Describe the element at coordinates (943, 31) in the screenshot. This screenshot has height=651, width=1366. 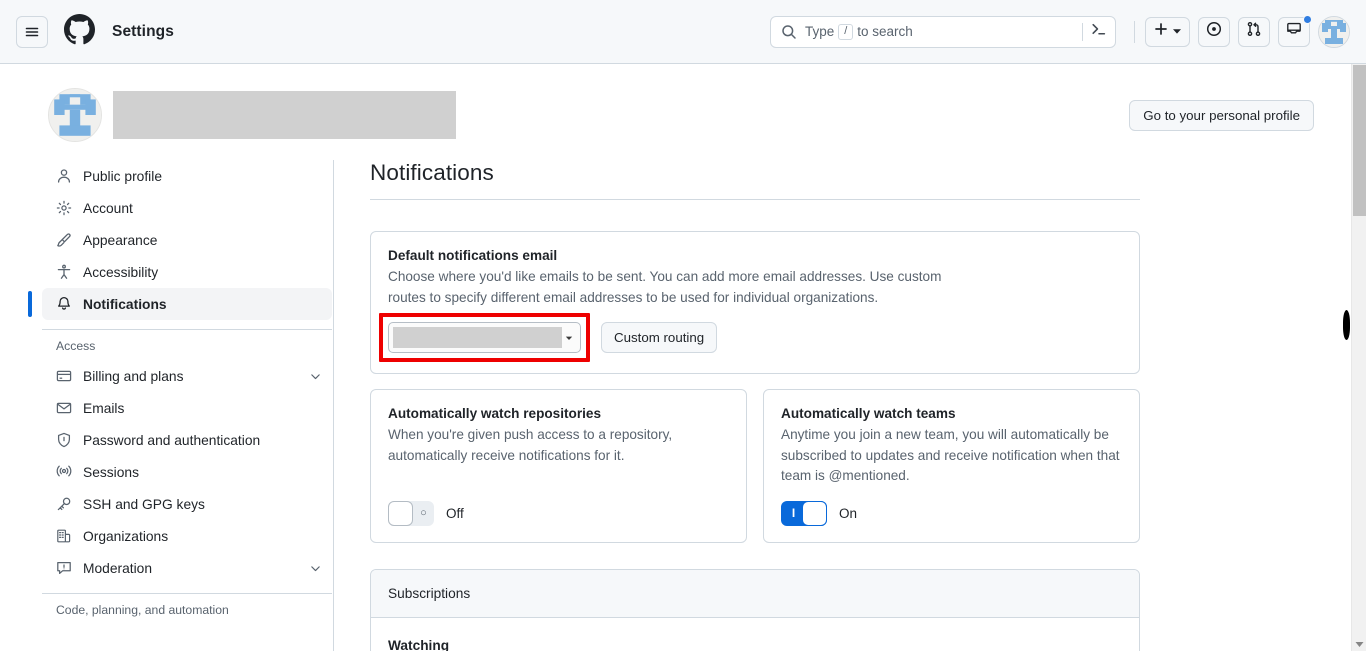
I see `search-input: Type / to search` at that location.